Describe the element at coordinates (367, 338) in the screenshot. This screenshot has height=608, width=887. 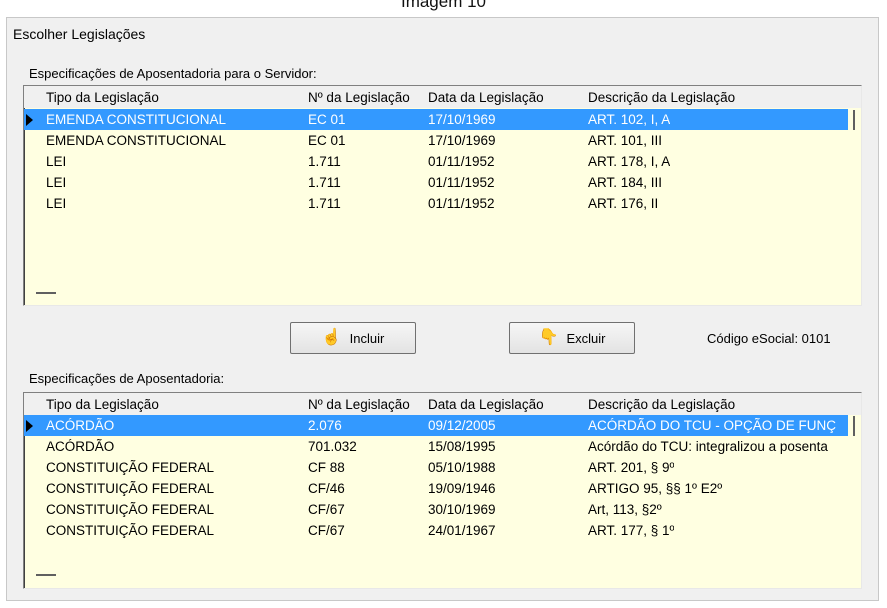
I see `incluir-button-label: Incluir` at that location.